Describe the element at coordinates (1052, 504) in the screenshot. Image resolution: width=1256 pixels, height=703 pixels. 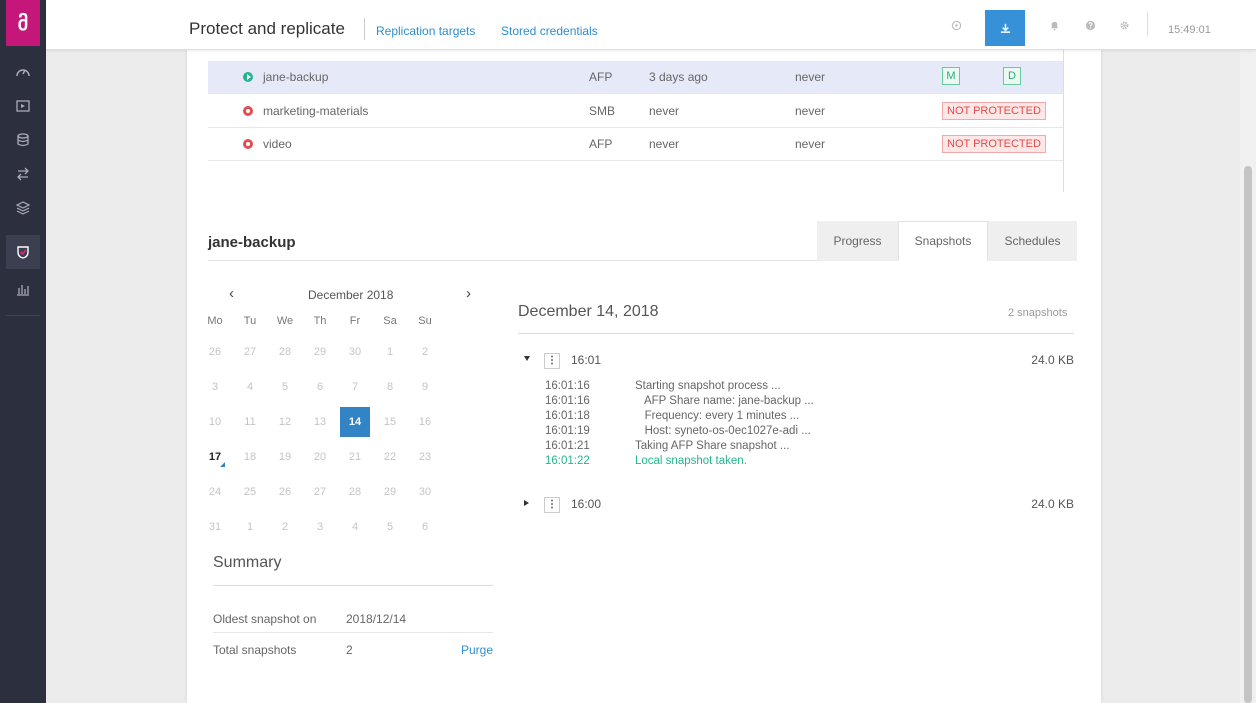
I see `snapshot-size: 24.0 KB` at that location.